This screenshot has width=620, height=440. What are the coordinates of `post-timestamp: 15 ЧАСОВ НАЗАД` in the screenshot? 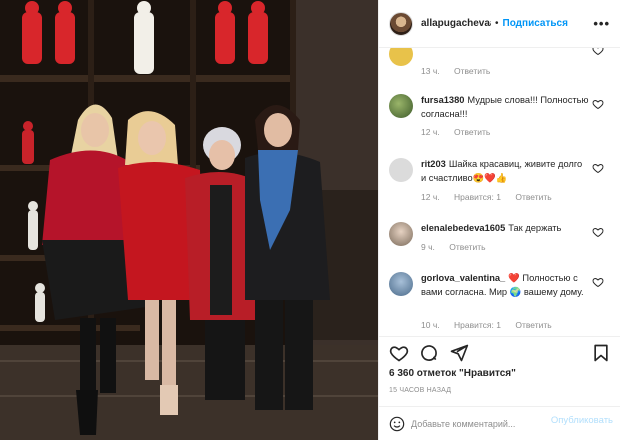 It's located at (420, 390).